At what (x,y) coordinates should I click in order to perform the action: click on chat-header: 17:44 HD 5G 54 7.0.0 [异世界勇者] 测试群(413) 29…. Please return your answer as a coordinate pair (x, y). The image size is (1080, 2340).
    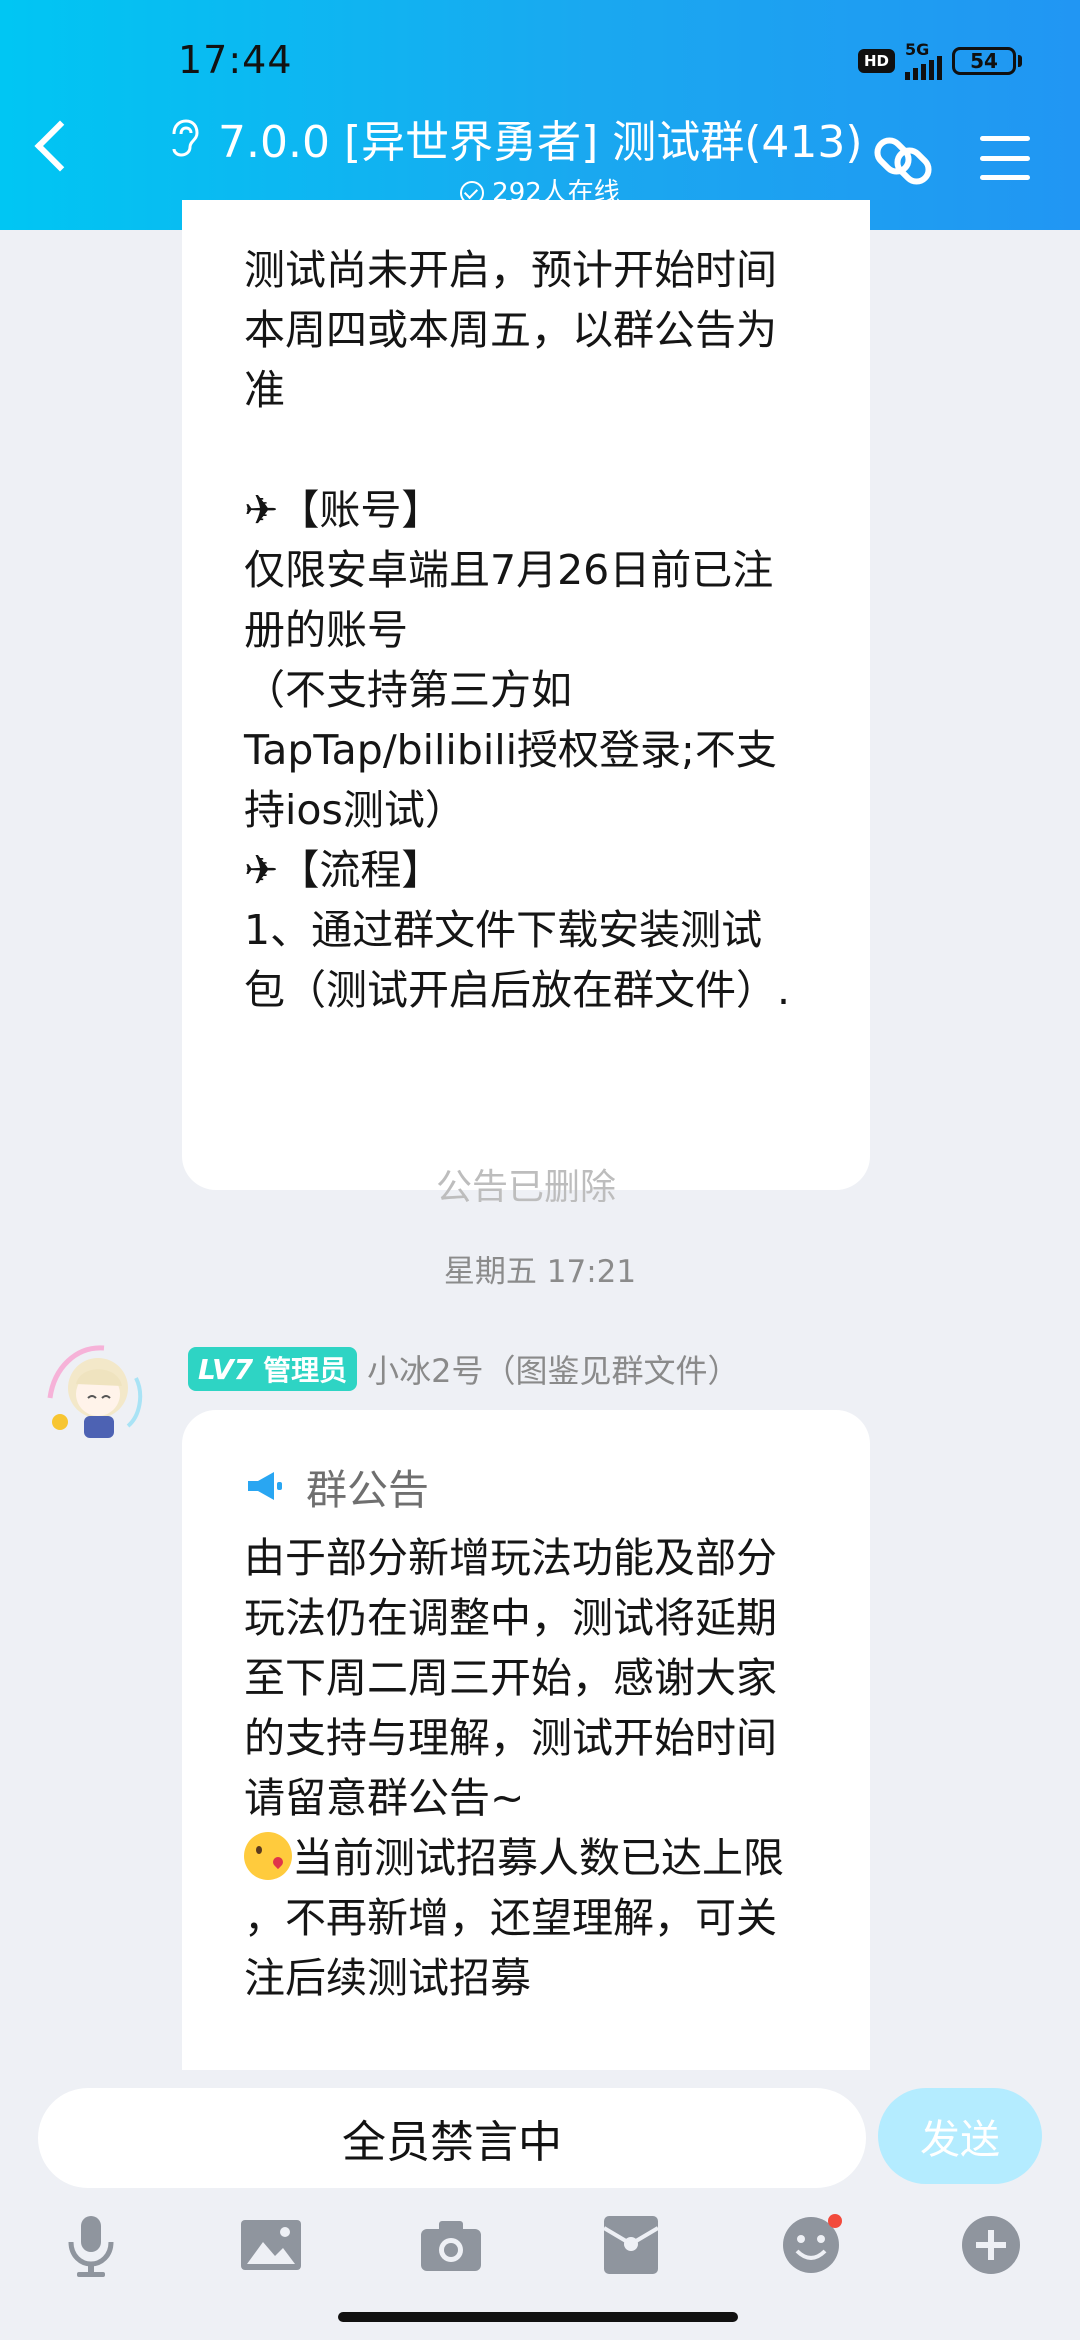
    Looking at the image, I should click on (540, 115).